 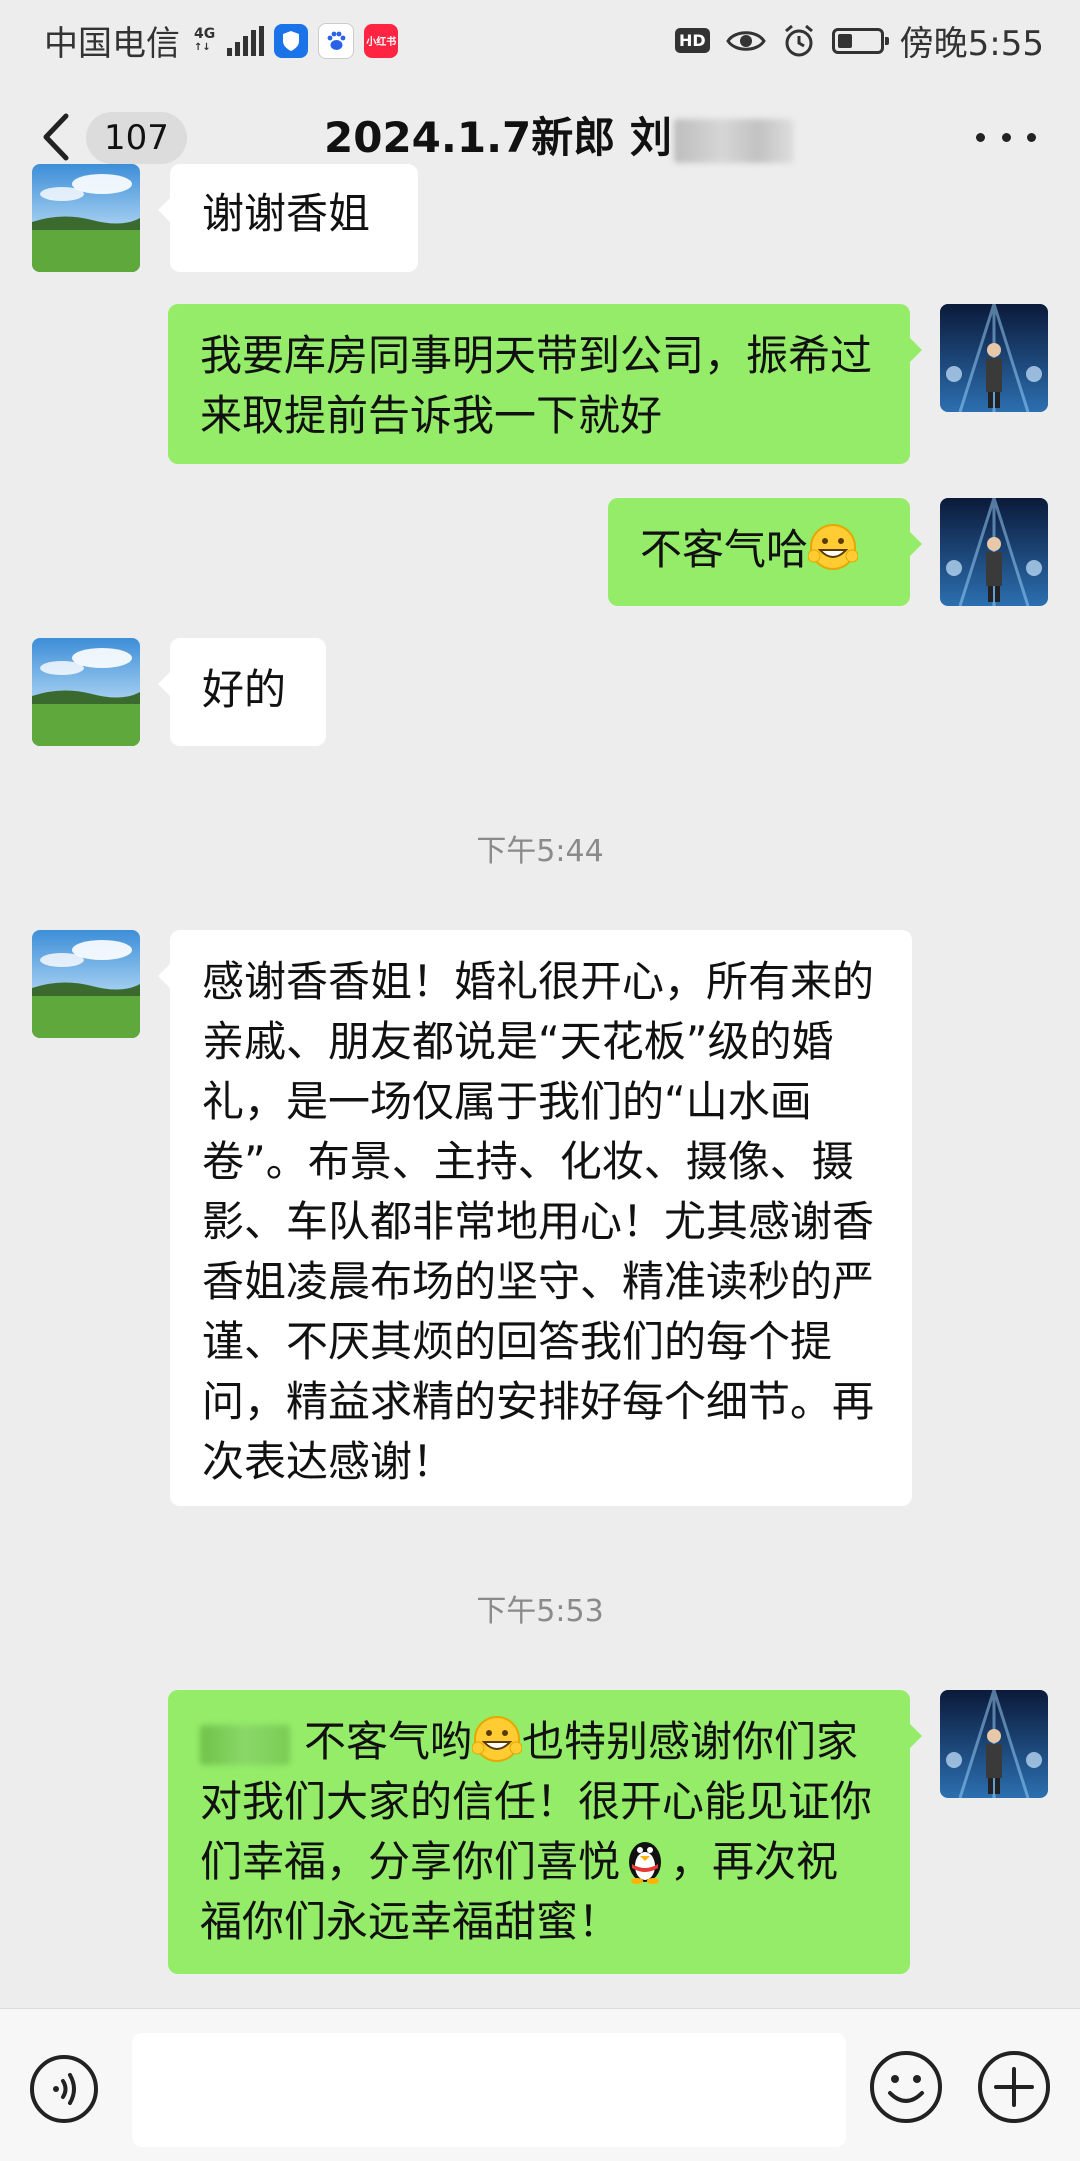 What do you see at coordinates (860, 40) in the screenshot?
I see `battery-icon` at bounding box center [860, 40].